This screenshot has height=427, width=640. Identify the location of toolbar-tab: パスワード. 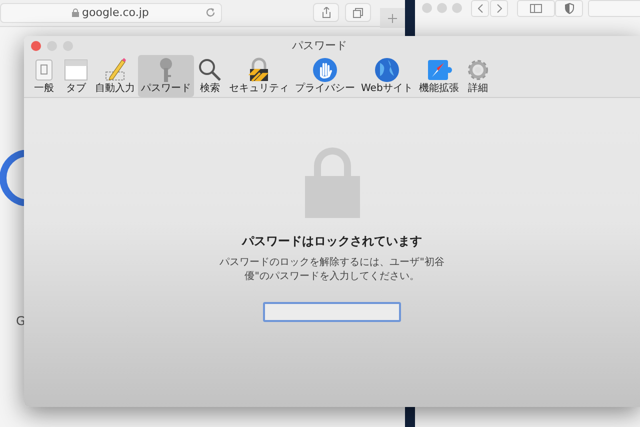
(166, 76).